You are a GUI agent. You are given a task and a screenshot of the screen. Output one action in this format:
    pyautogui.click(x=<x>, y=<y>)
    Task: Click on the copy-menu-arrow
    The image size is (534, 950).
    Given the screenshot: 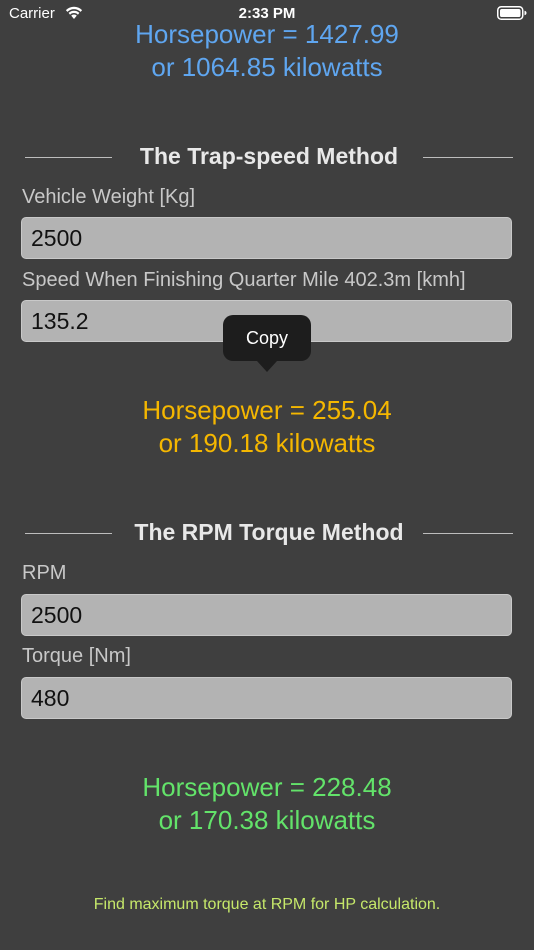 What is the action you would take?
    pyautogui.click(x=267, y=366)
    